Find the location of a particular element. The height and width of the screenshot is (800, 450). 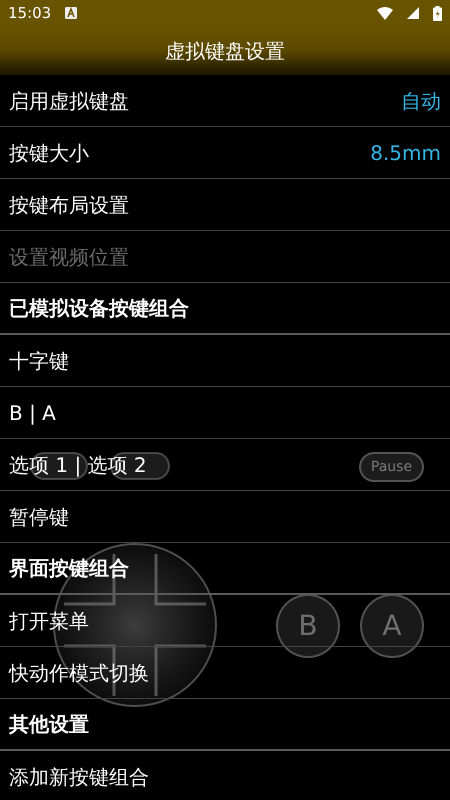

section-header: 界面按键组合 is located at coordinates (69, 568).